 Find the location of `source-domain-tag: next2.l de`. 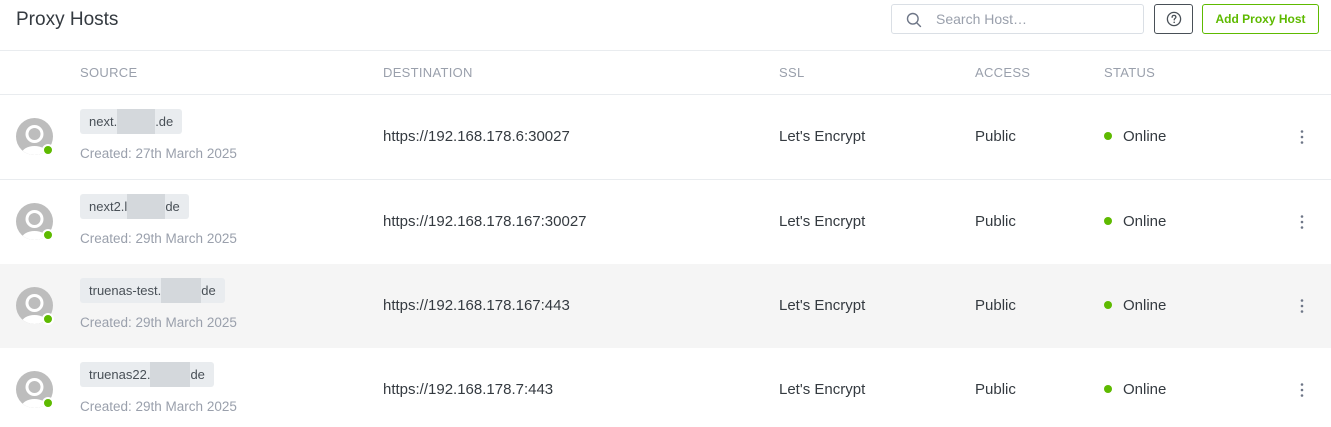

source-domain-tag: next2.l de is located at coordinates (134, 206).